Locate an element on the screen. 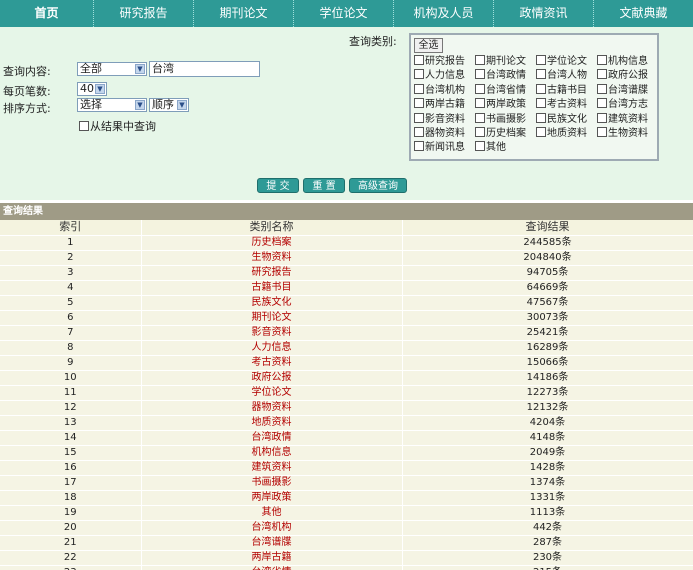  row-category-link: 期刊论文 is located at coordinates (272, 318).